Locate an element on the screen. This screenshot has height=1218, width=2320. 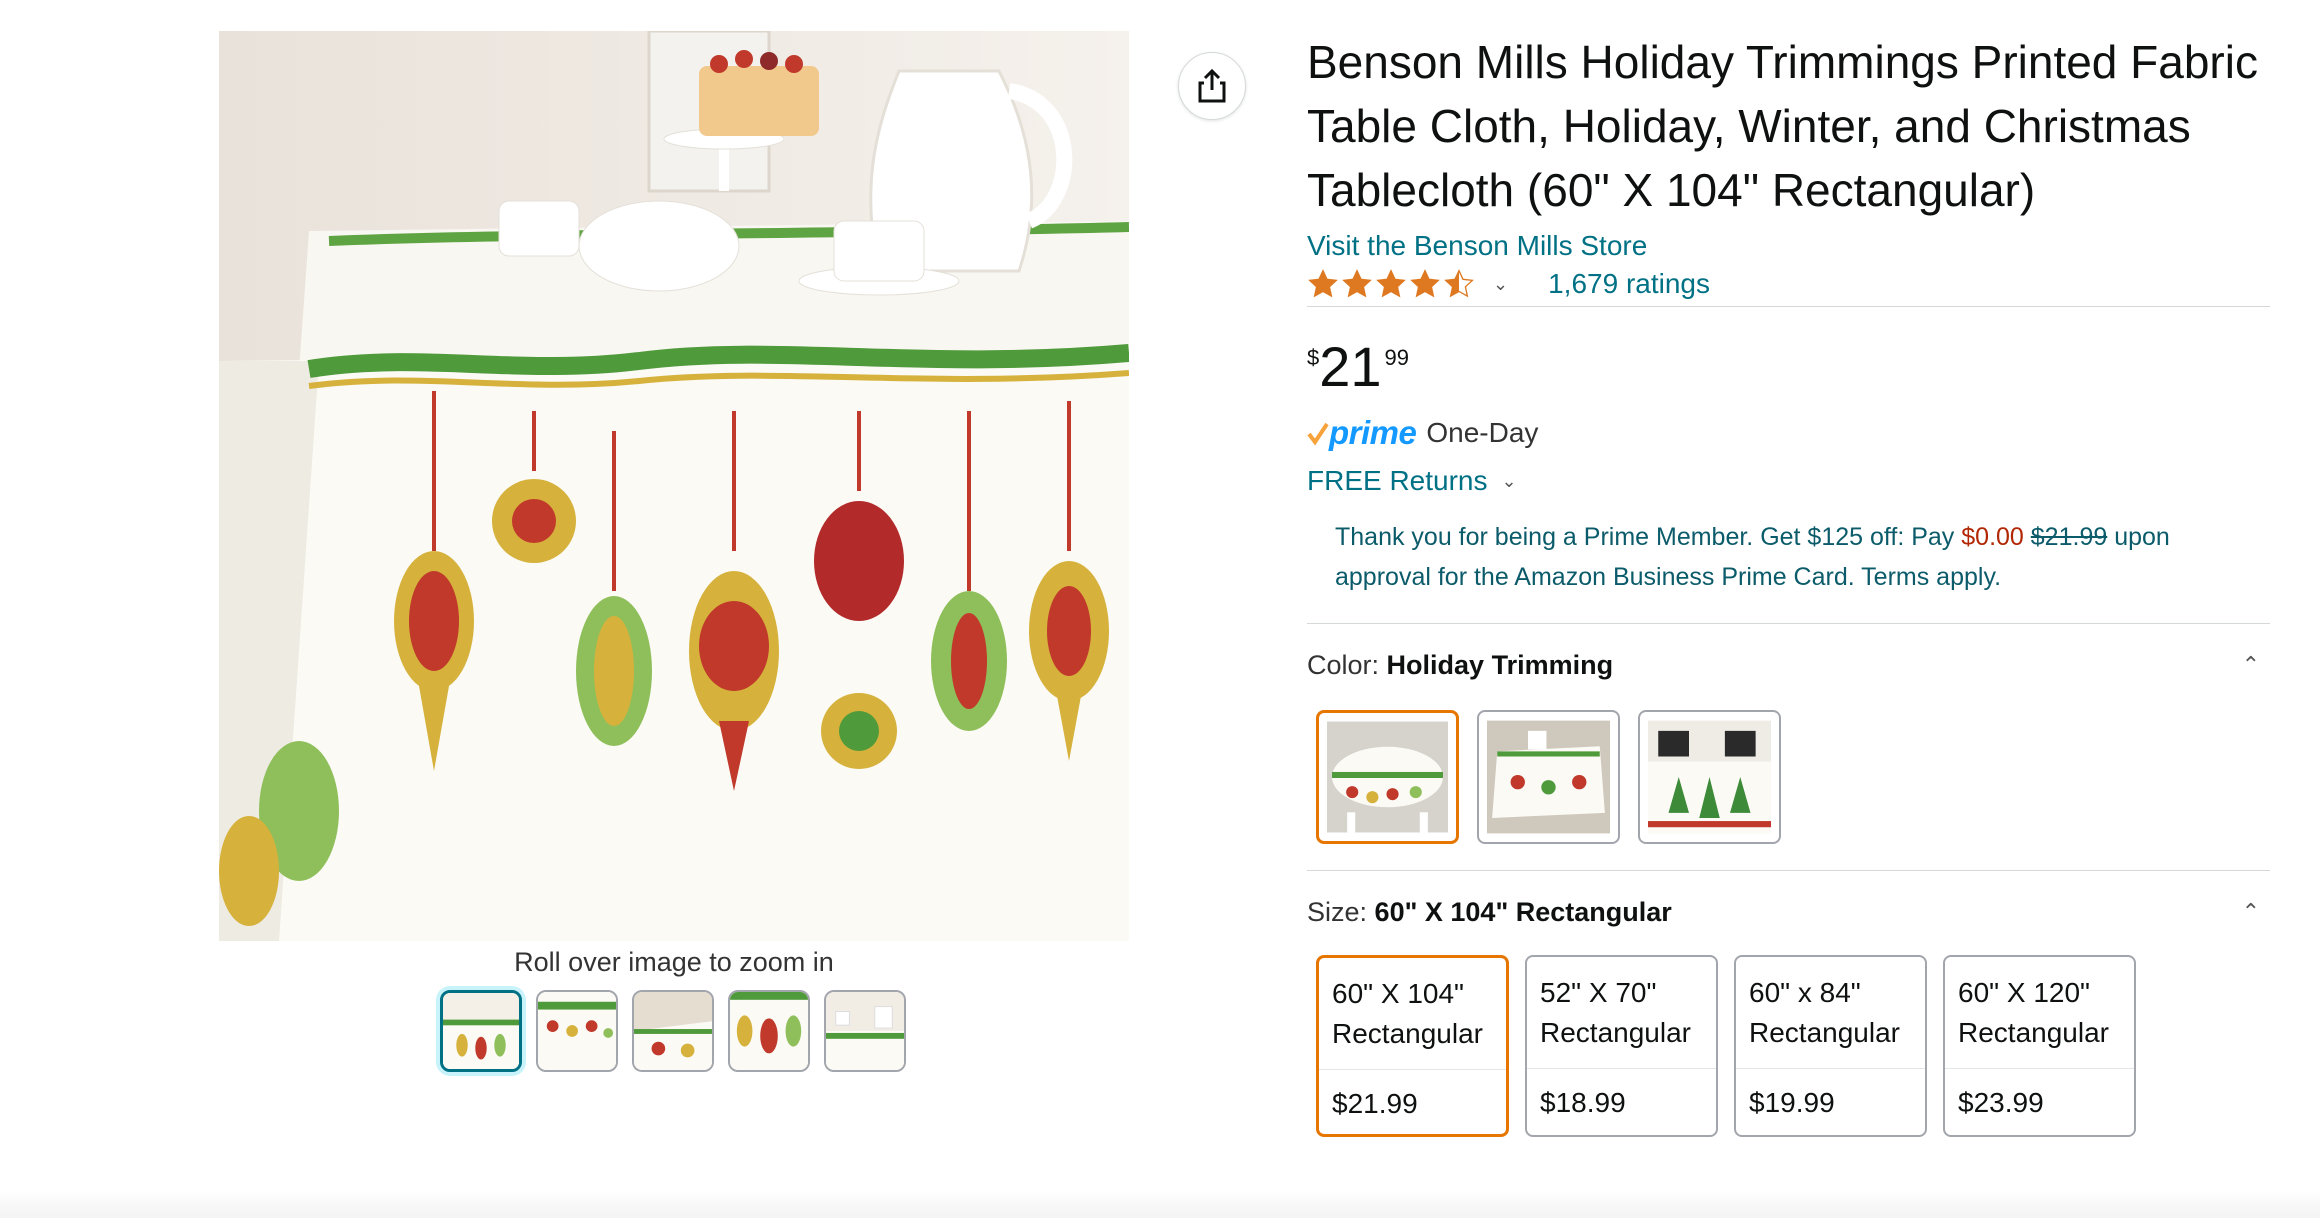
page-bottom-edge is located at coordinates (1160, 1204).